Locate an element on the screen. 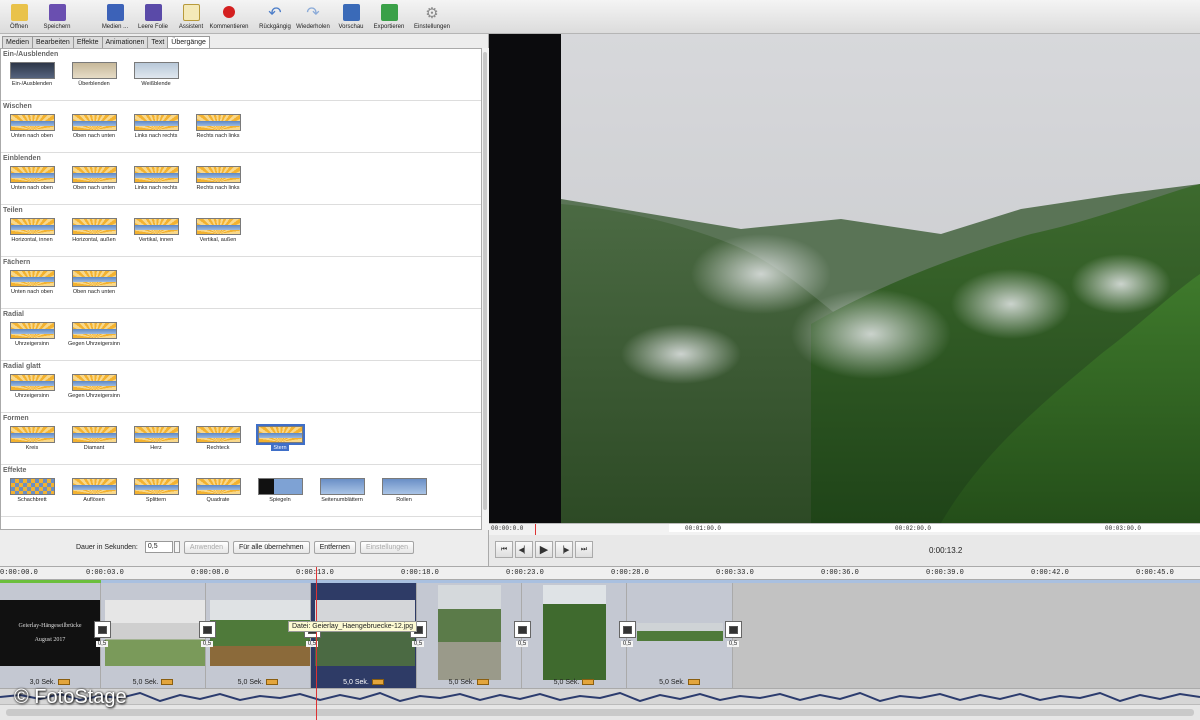 The image size is (1200, 720). transitions-scrollbar is located at coordinates (485, 289).